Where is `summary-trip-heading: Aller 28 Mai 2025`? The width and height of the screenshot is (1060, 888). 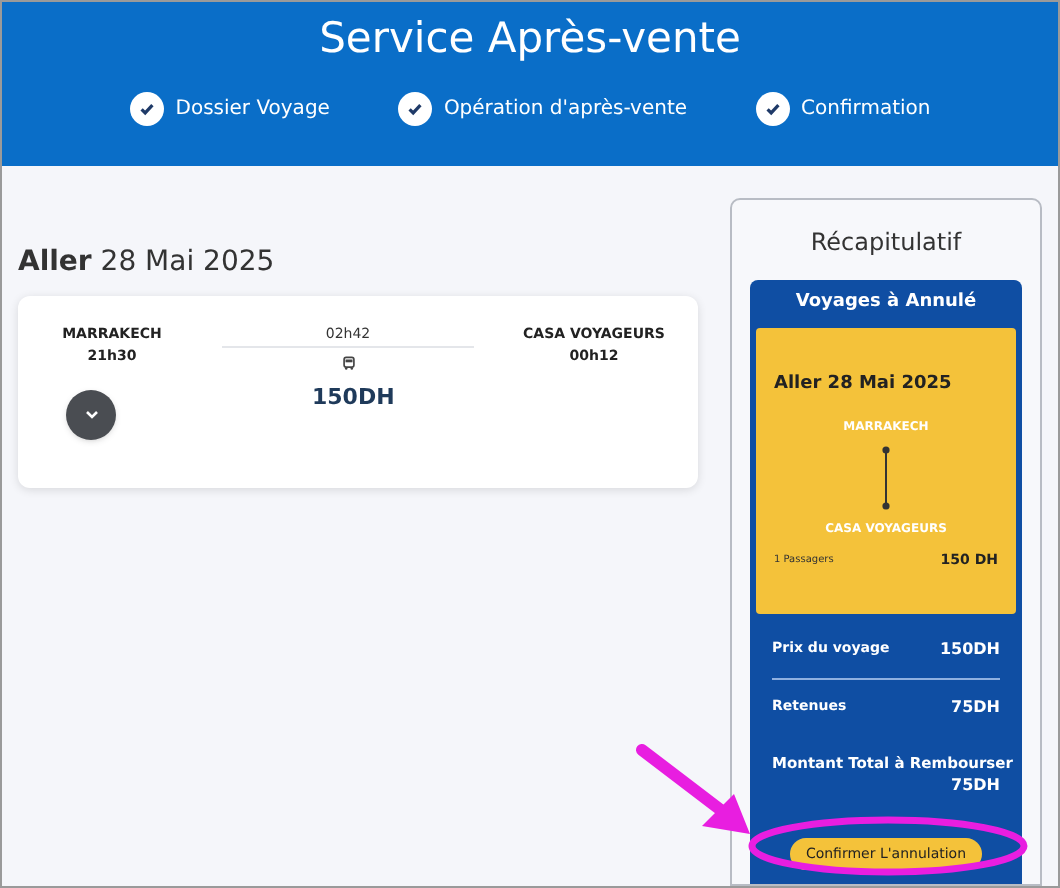
summary-trip-heading: Aller 28 Mai 2025 is located at coordinates (864, 384).